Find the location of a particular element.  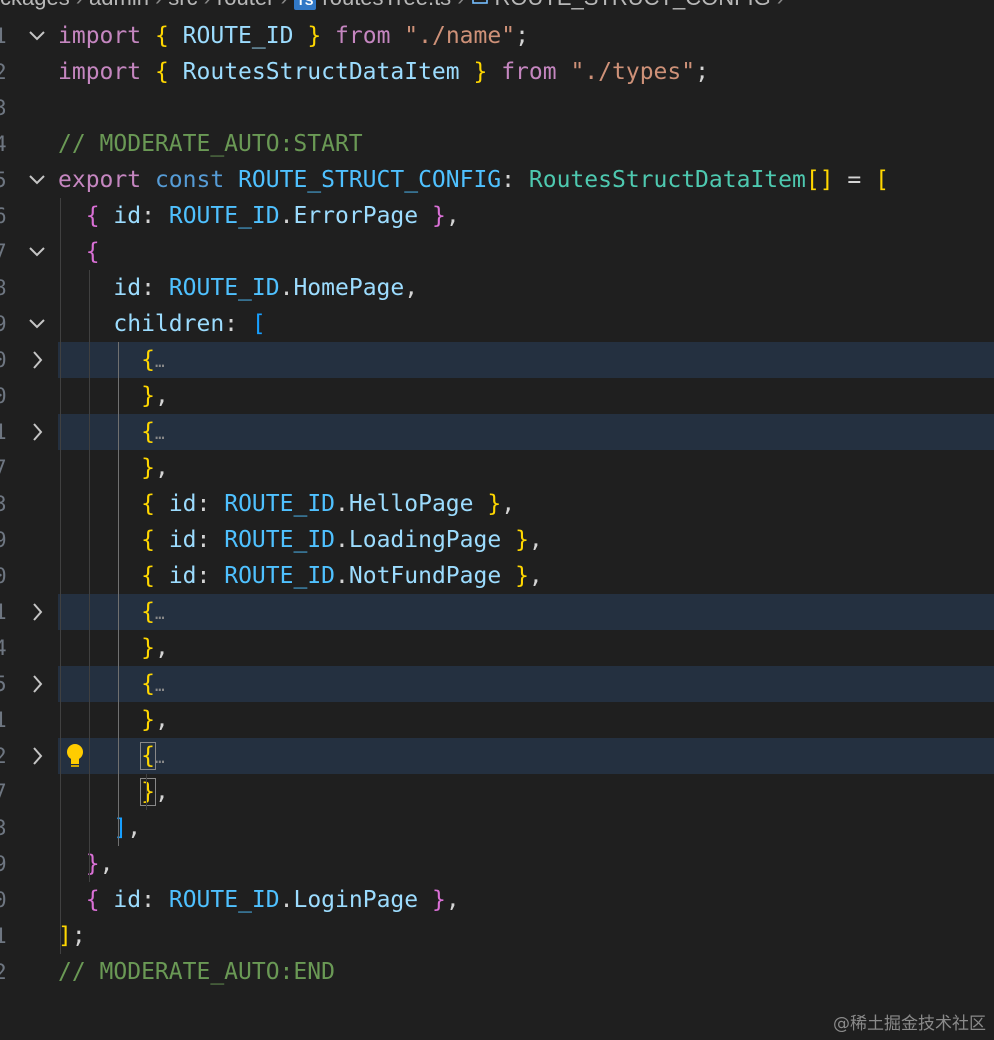

code-line: 4 }, is located at coordinates (497, 648).